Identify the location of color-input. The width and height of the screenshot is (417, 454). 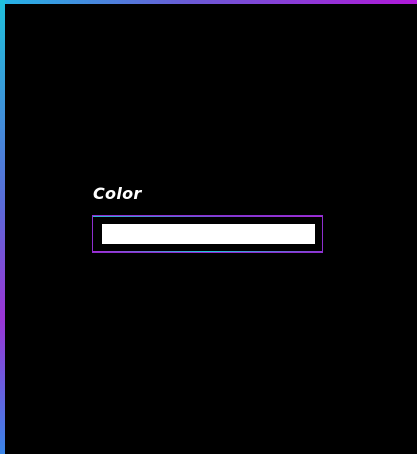
(208, 234).